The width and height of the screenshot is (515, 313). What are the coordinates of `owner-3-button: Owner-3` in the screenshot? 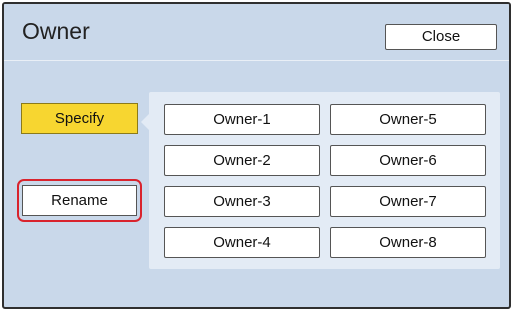 It's located at (242, 201).